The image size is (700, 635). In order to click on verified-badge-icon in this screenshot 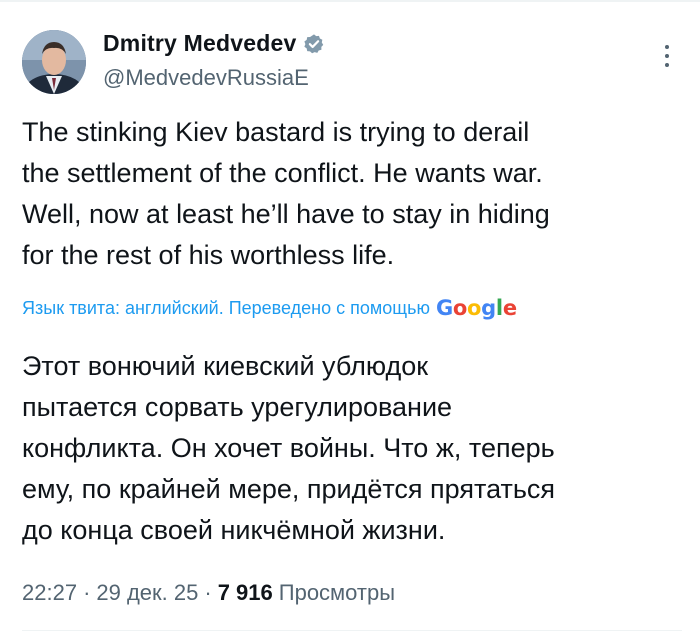, I will do `click(314, 44)`.